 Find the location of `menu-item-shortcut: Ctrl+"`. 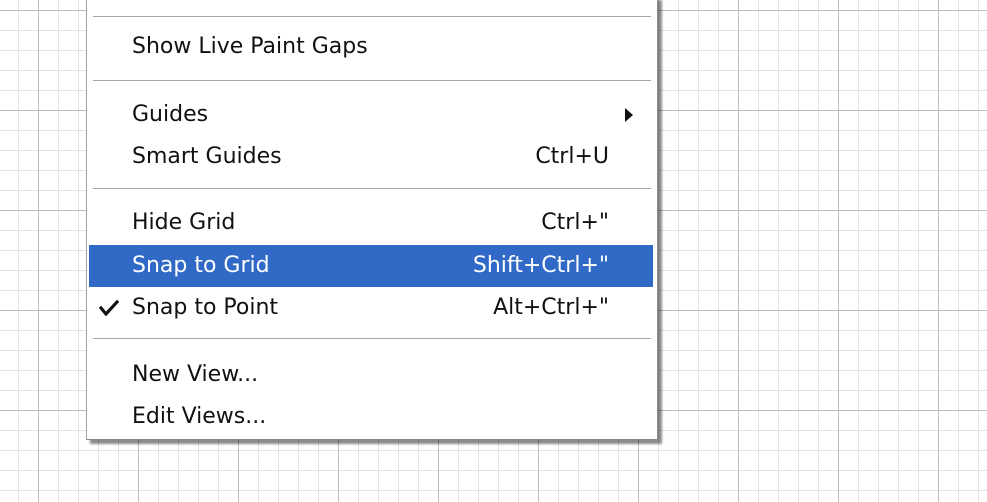

menu-item-shortcut: Ctrl+" is located at coordinates (575, 222).